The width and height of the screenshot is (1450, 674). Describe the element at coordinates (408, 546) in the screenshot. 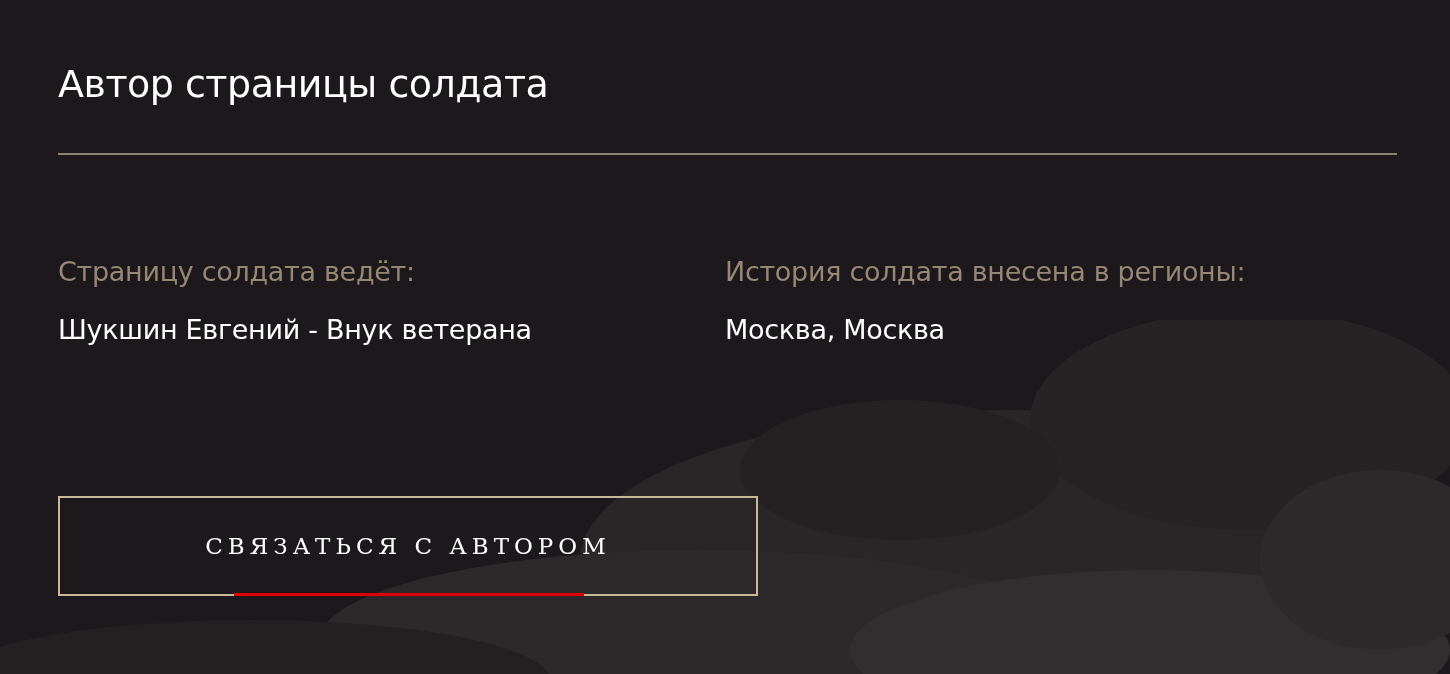

I see `contact-author-button: СВЯЗАТЬСЯ С АВТОРОМ` at that location.